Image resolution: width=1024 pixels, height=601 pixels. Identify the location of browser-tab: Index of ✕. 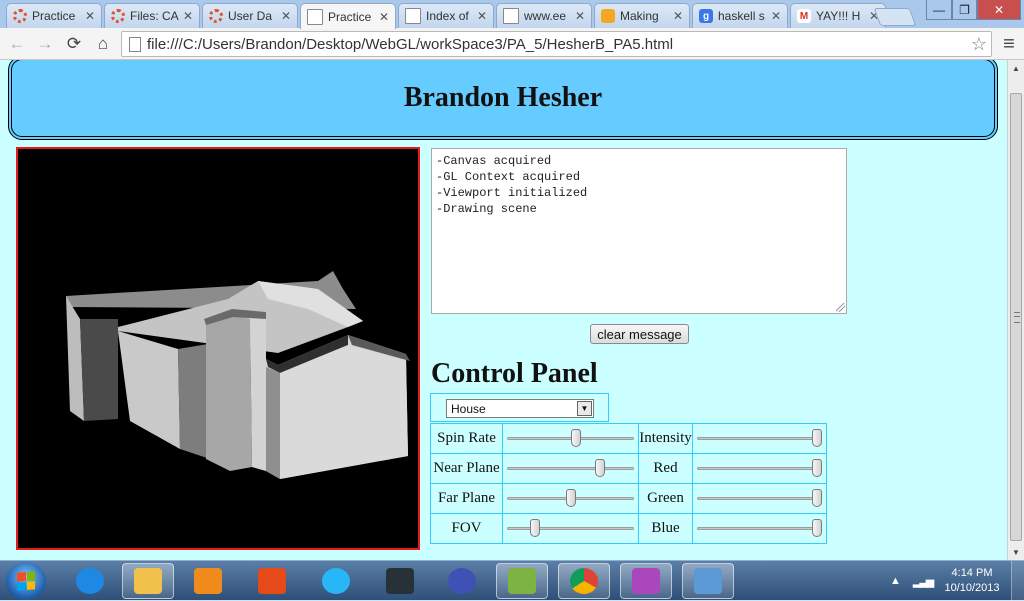
(446, 15).